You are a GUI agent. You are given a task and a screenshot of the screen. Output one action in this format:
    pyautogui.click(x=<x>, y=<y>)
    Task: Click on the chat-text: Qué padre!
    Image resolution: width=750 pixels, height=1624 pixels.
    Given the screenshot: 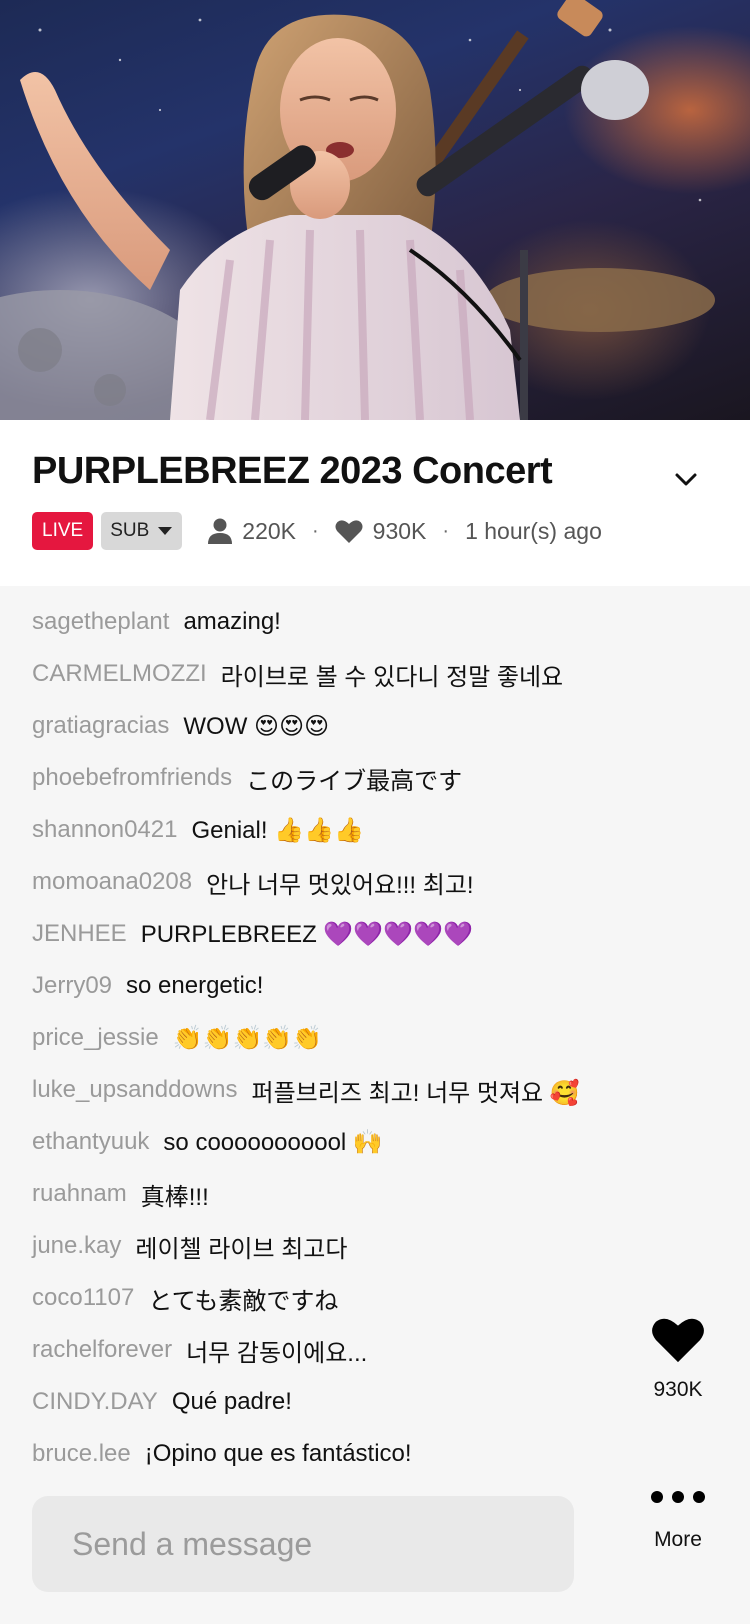 What is the action you would take?
    pyautogui.click(x=231, y=1401)
    